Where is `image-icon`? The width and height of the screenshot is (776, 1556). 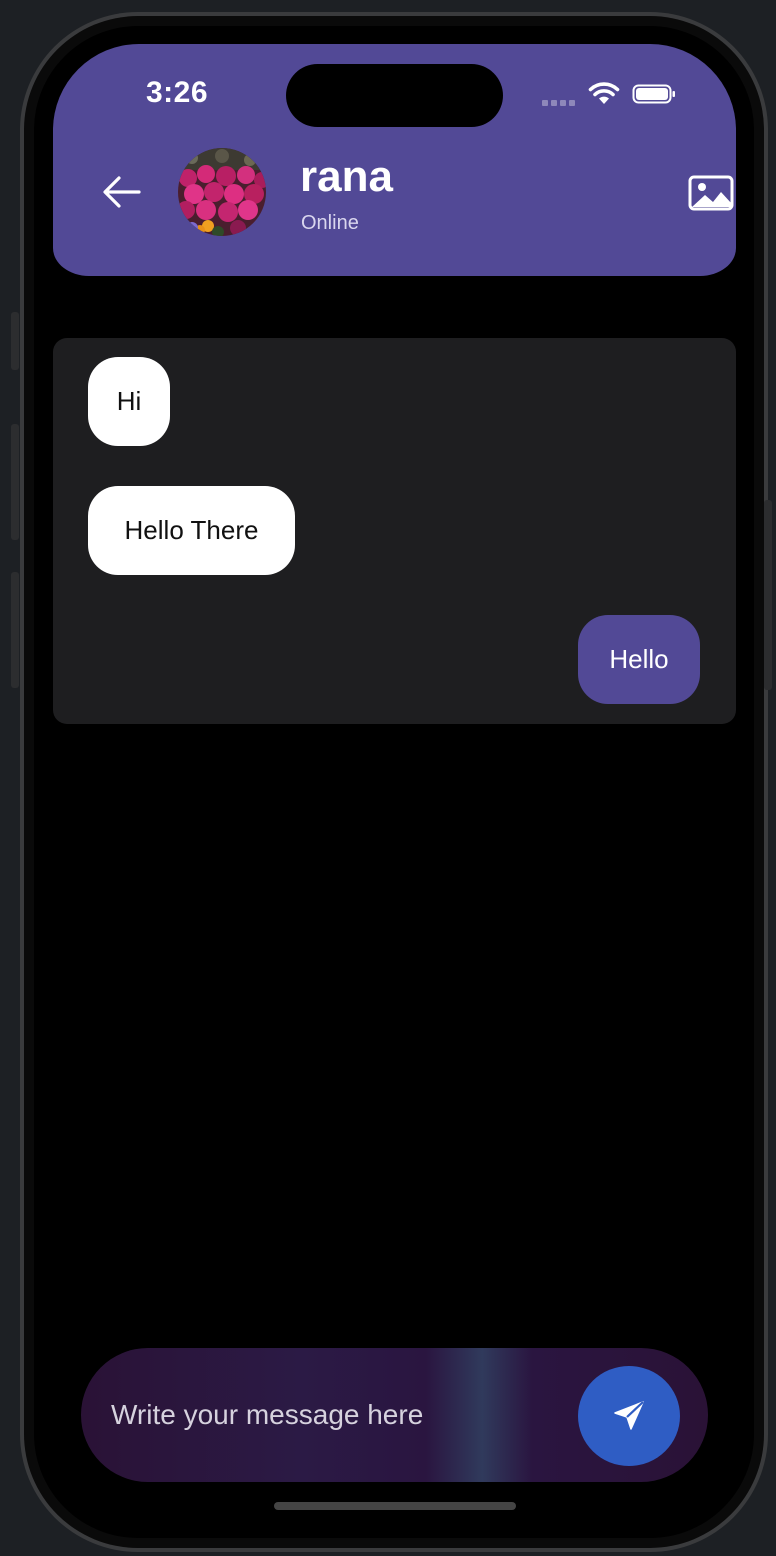
image-icon is located at coordinates (711, 193).